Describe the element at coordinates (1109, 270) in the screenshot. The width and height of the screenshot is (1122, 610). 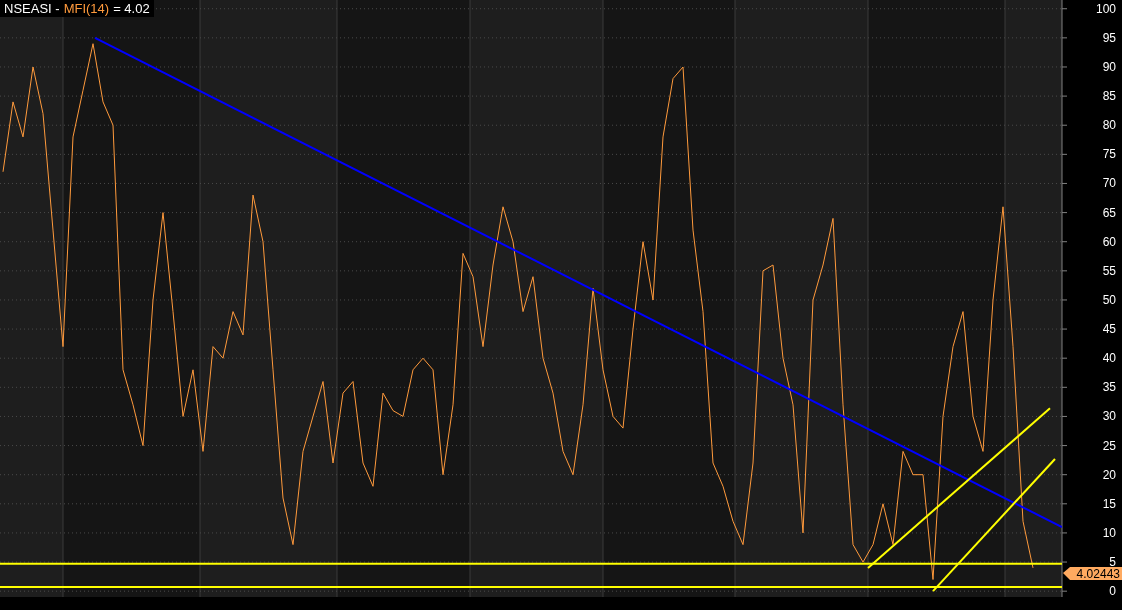
I see `y-tick-label: 55` at that location.